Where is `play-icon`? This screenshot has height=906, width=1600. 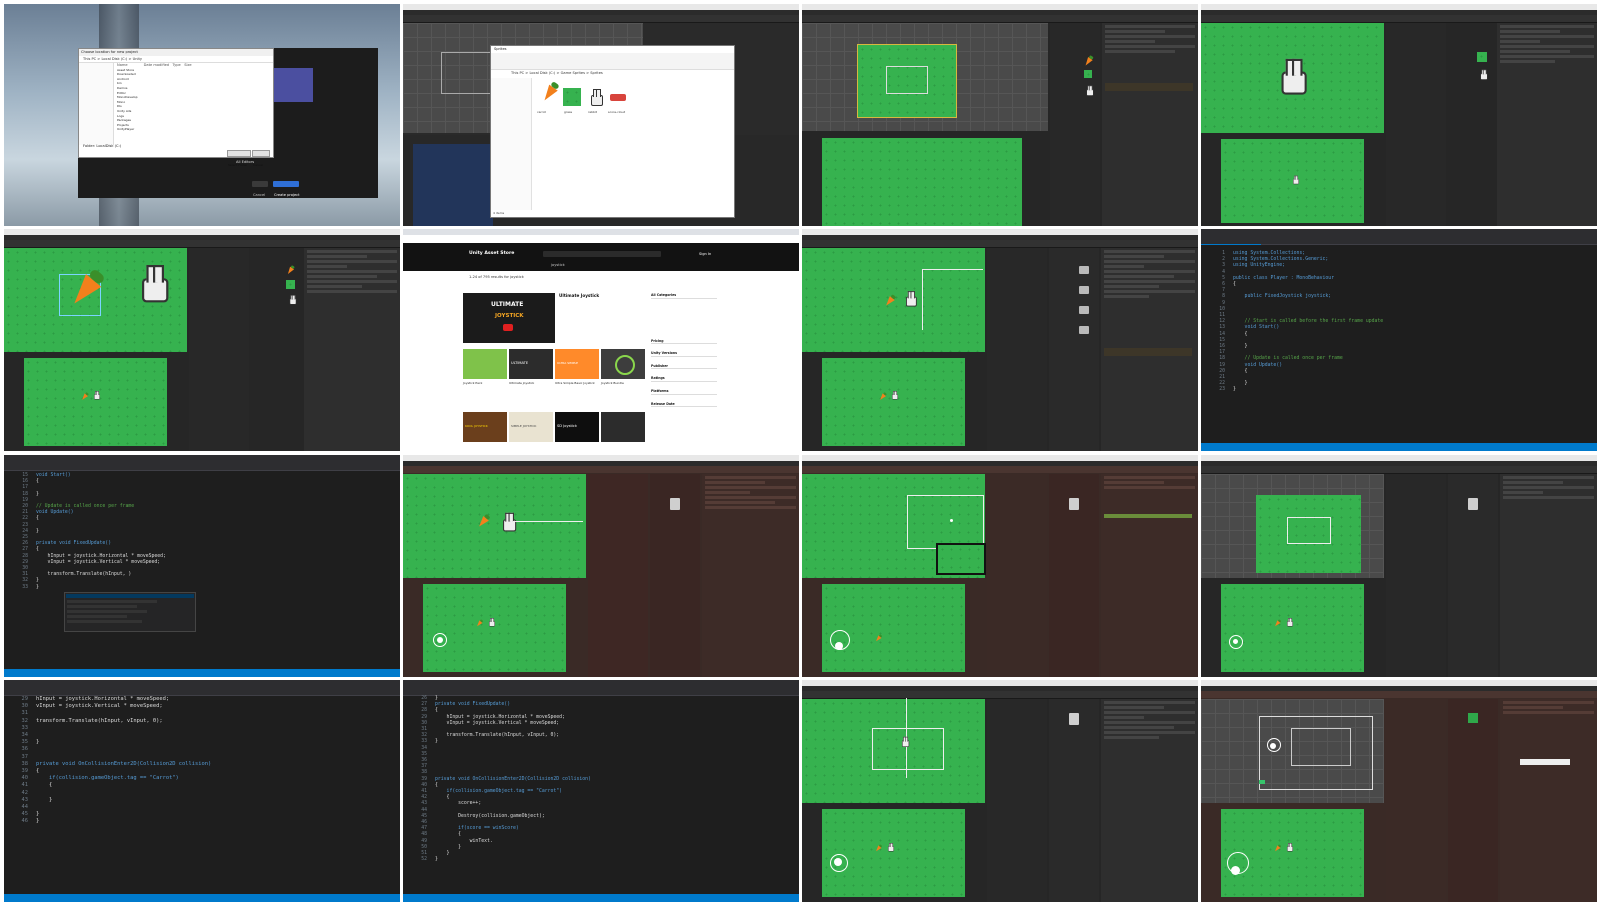
play-icon is located at coordinates (508, 327).